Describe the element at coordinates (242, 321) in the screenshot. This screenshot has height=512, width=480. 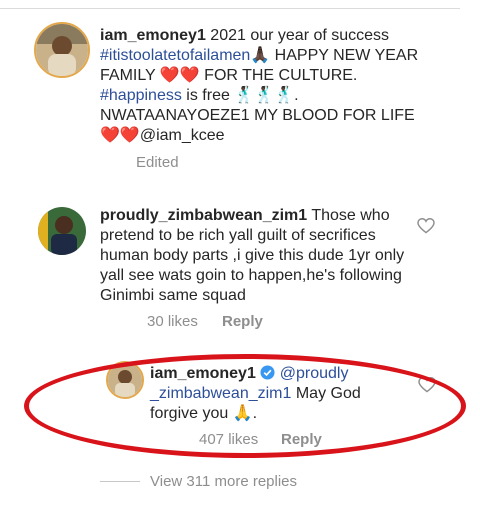
I see `reply-button: Reply` at that location.